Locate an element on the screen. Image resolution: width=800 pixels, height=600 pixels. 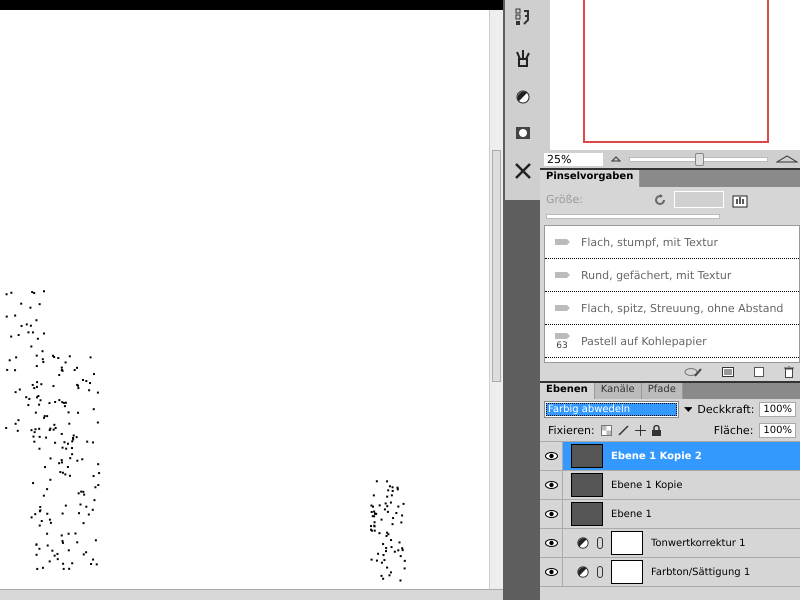
zoom-field: 25% is located at coordinates (573, 159).